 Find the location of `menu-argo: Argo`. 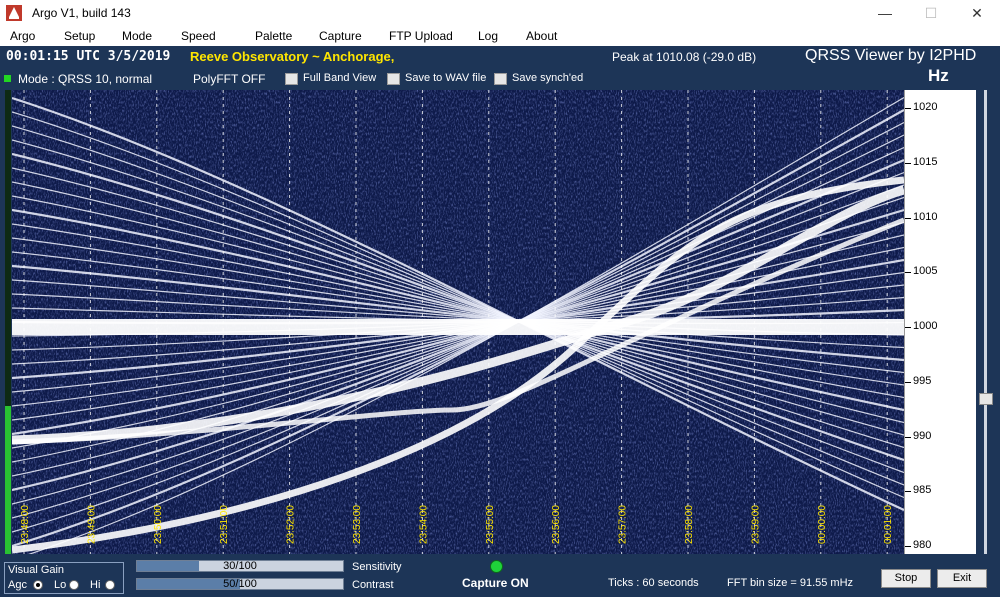

menu-argo: Argo is located at coordinates (22, 36).